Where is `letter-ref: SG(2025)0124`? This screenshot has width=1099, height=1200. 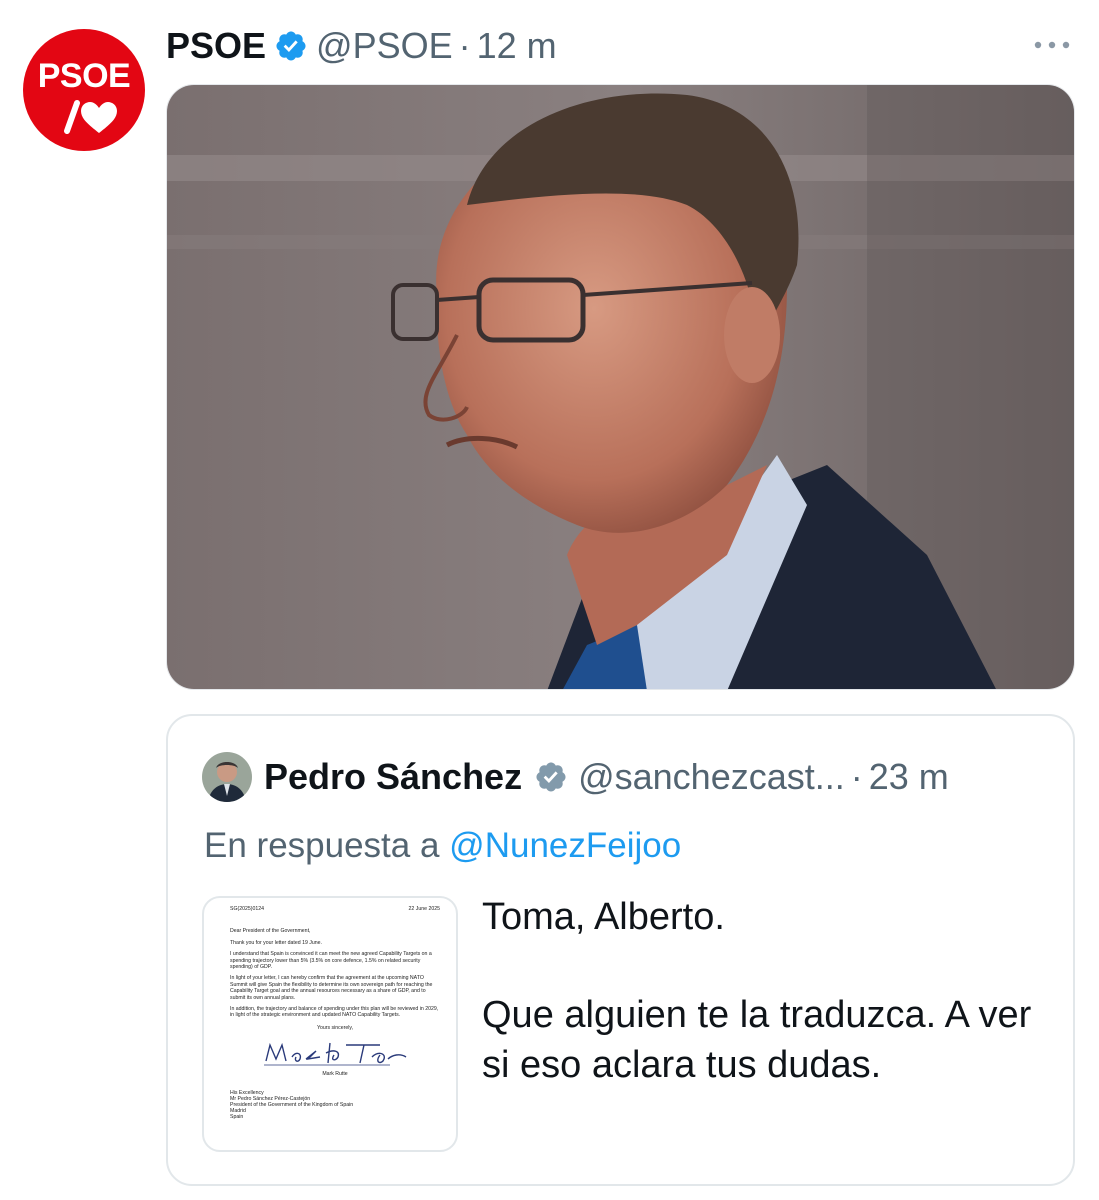
letter-ref: SG(2025)0124 is located at coordinates (247, 909).